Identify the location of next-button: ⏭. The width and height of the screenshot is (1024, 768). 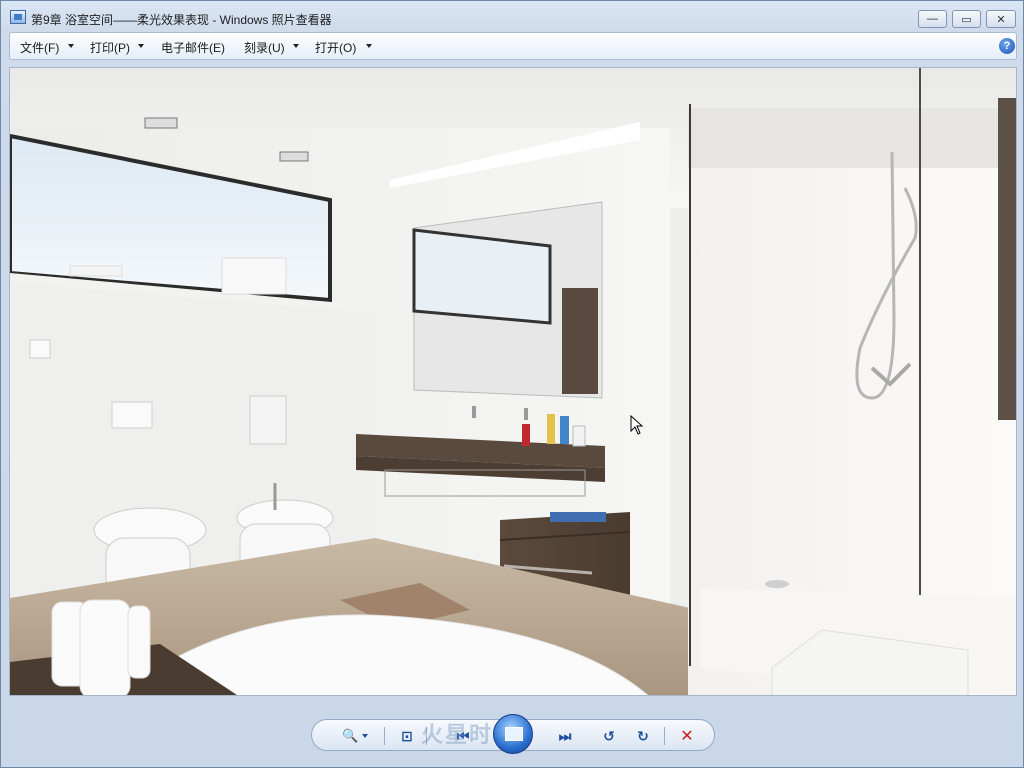
(565, 736).